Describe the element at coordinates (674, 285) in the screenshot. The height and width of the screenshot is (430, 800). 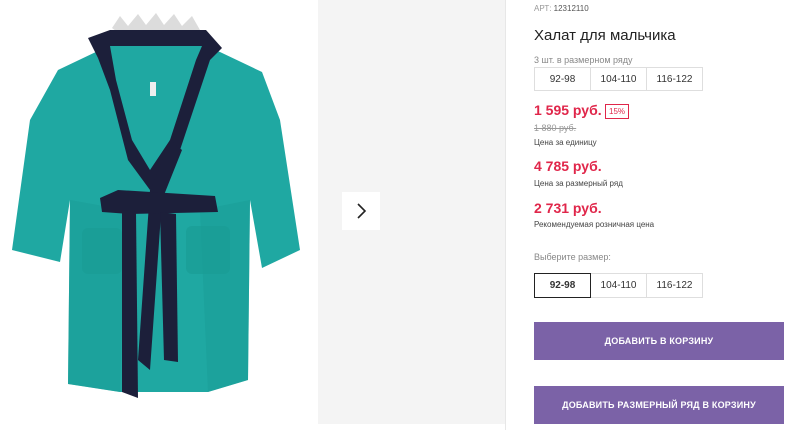
I see `size-option-116-122: 116-122` at that location.